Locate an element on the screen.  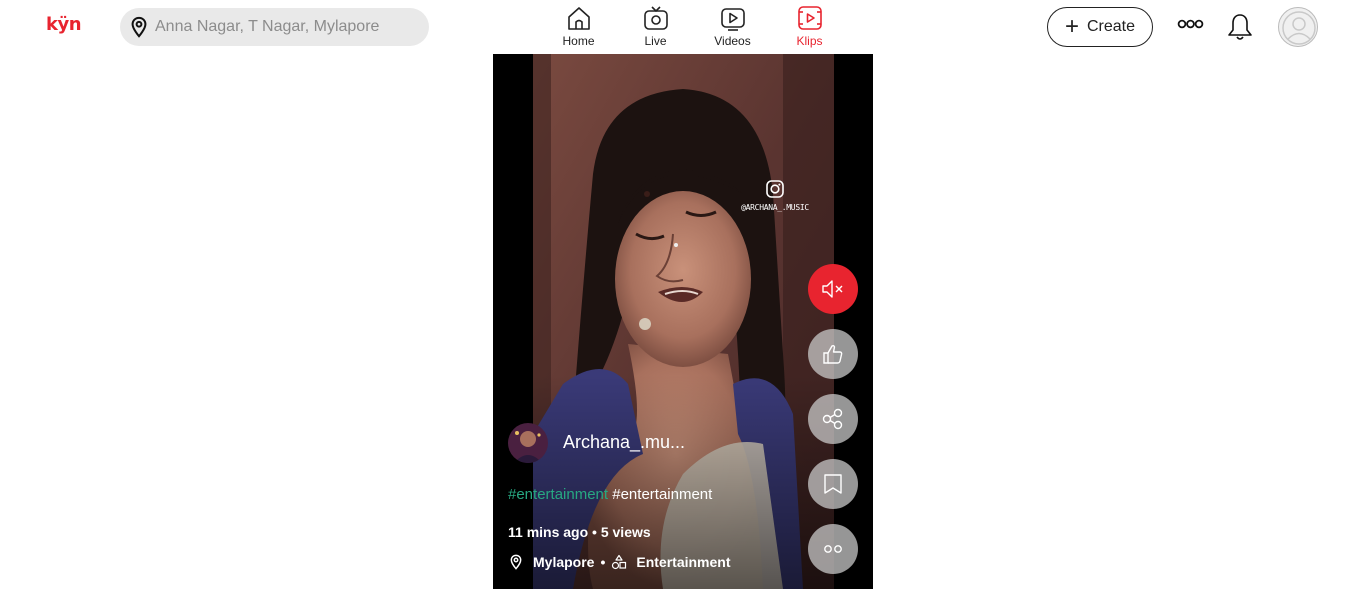
top-bar: kÿn Home Live is located at coordinates (683, 27).